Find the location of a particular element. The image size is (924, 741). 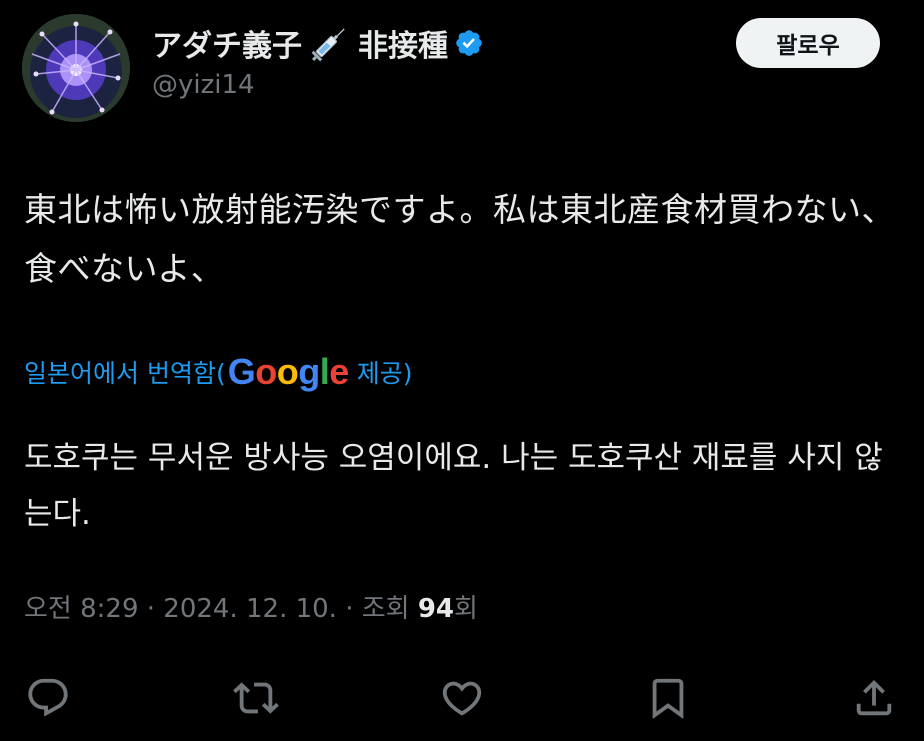

syringe-icon is located at coordinates (330, 43).